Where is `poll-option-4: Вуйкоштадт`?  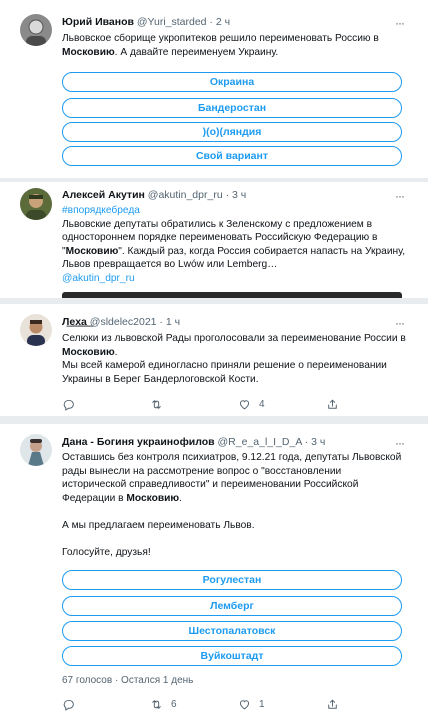 poll-option-4: Вуйкоштадт is located at coordinates (232, 656).